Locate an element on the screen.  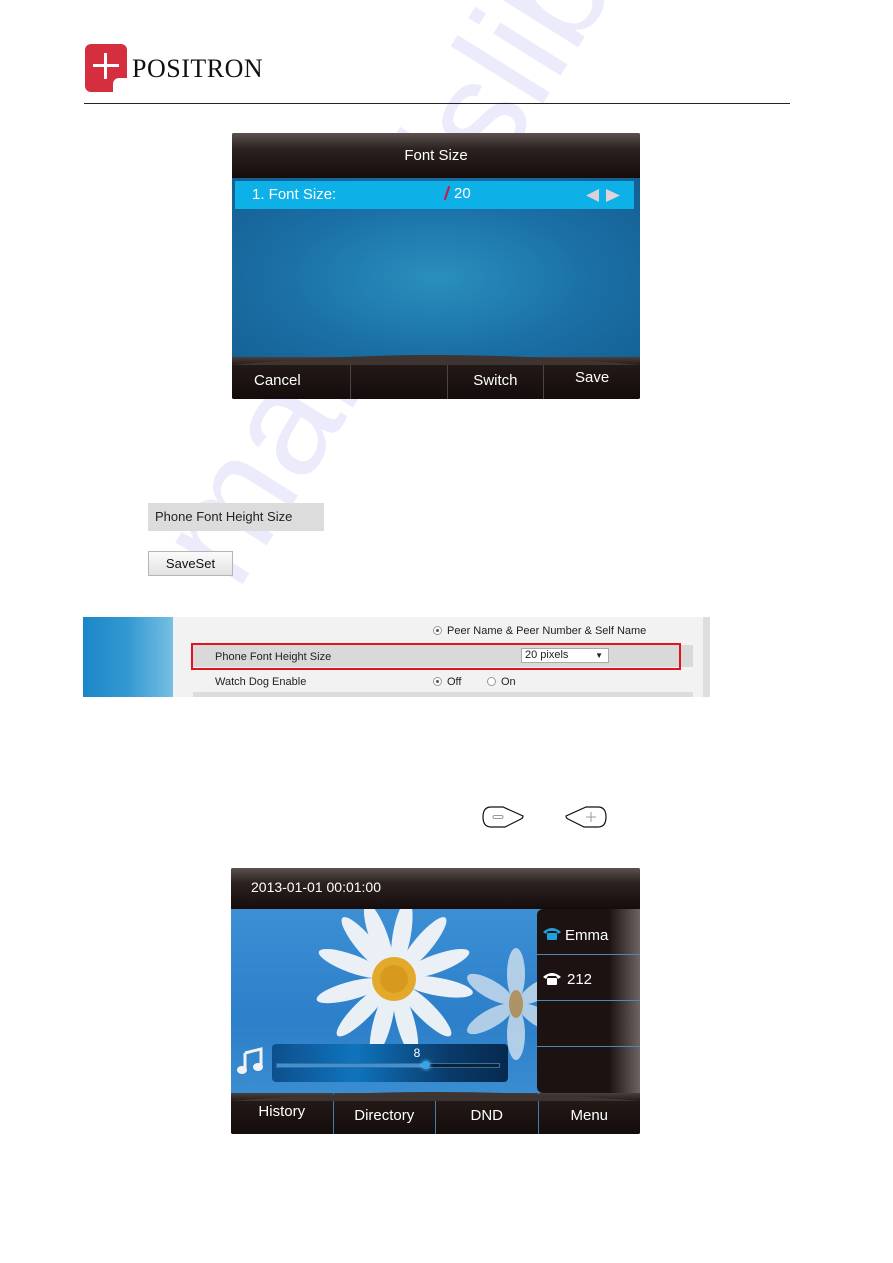
line-keys: Emma 212 is located at coordinates (588, 1001).